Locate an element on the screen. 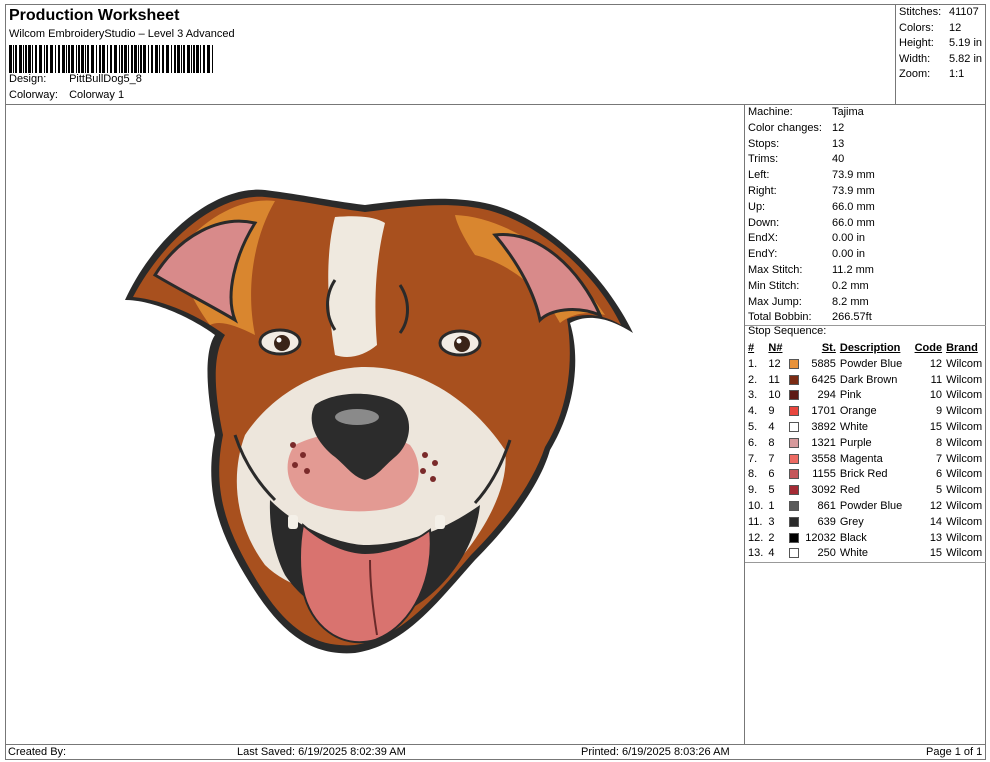 The width and height of the screenshot is (990, 762). info-up: Up: 66.0 mm is located at coordinates (811, 206).